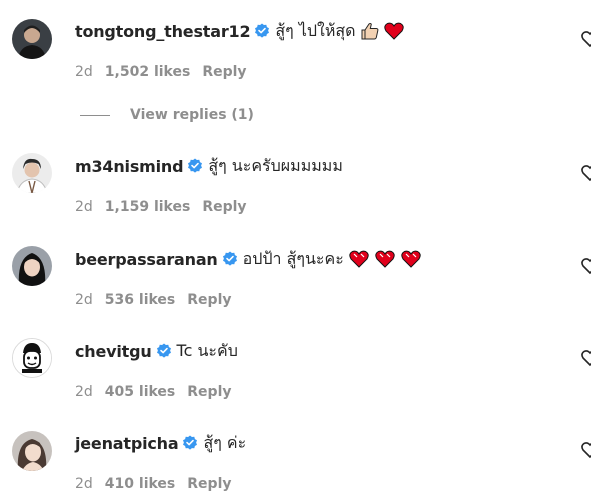 The image size is (591, 499). Describe the element at coordinates (192, 115) in the screenshot. I see `view-replies-label: View replies (1)` at that location.